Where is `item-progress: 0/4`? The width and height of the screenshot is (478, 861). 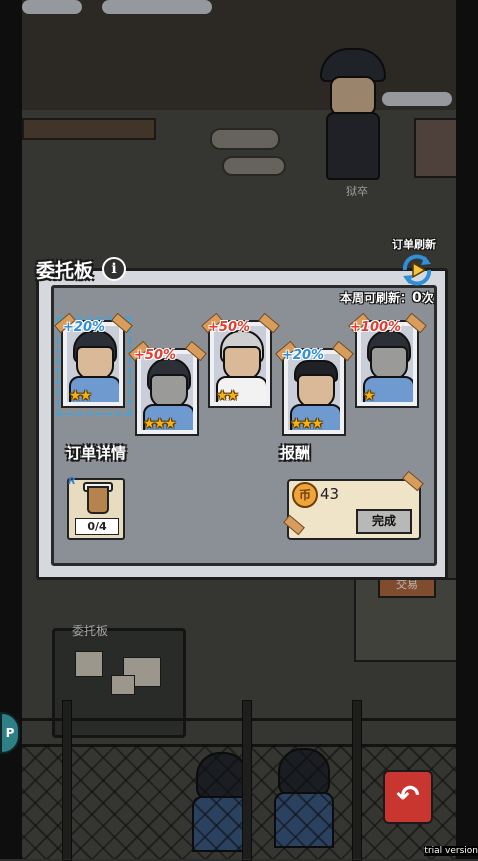
item-progress: 0/4 is located at coordinates (97, 526).